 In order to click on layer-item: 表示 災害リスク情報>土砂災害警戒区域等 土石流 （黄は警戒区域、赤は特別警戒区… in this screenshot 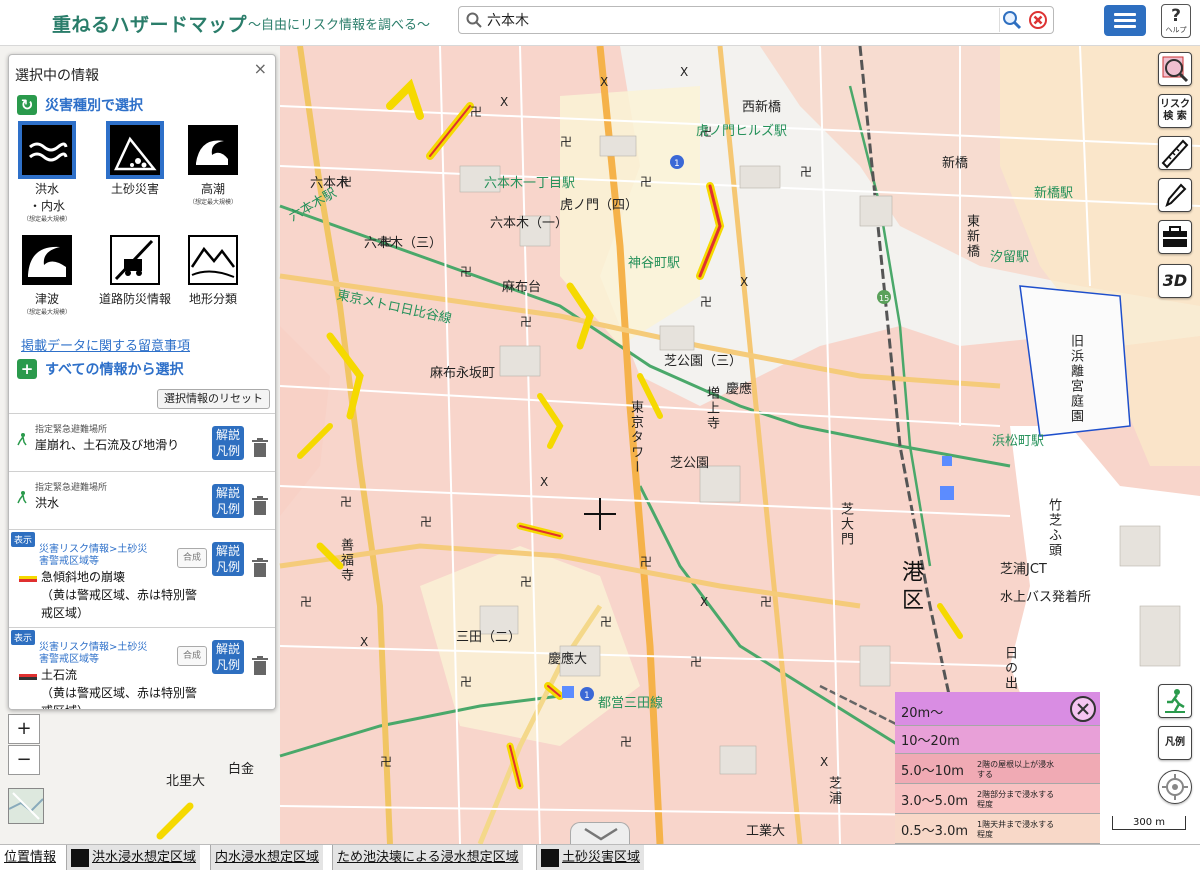, I will do `click(142, 668)`.